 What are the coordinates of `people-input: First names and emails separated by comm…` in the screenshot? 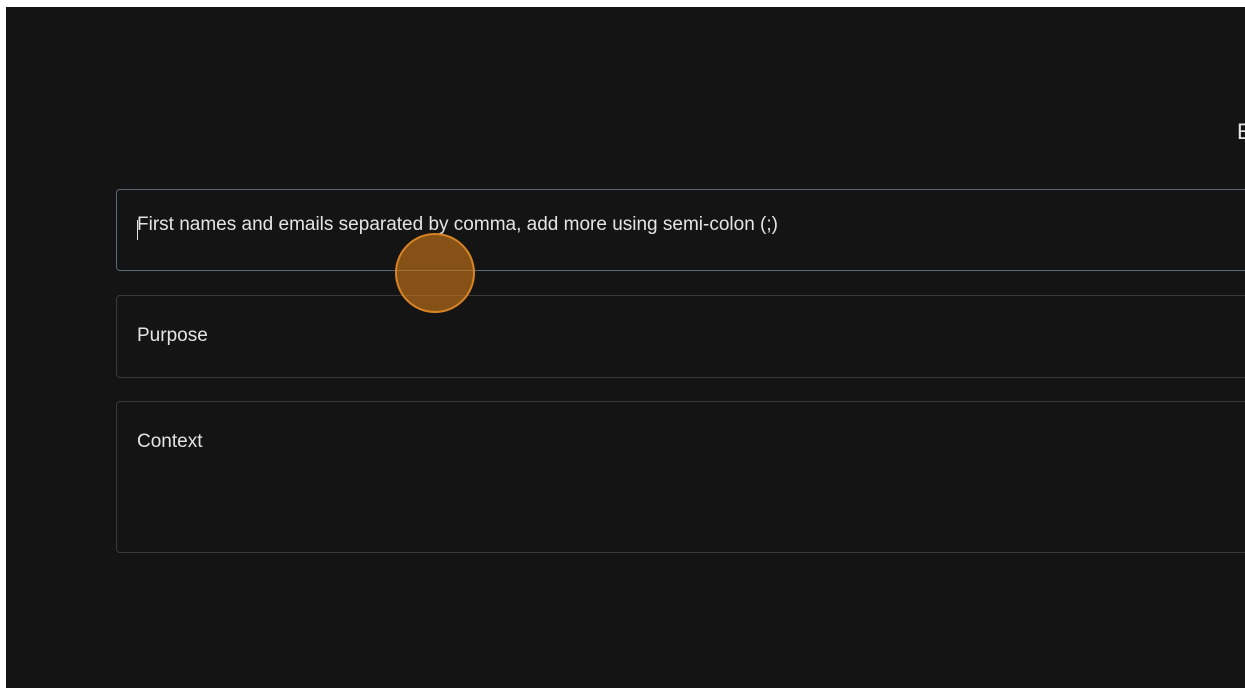 It's located at (680, 230).